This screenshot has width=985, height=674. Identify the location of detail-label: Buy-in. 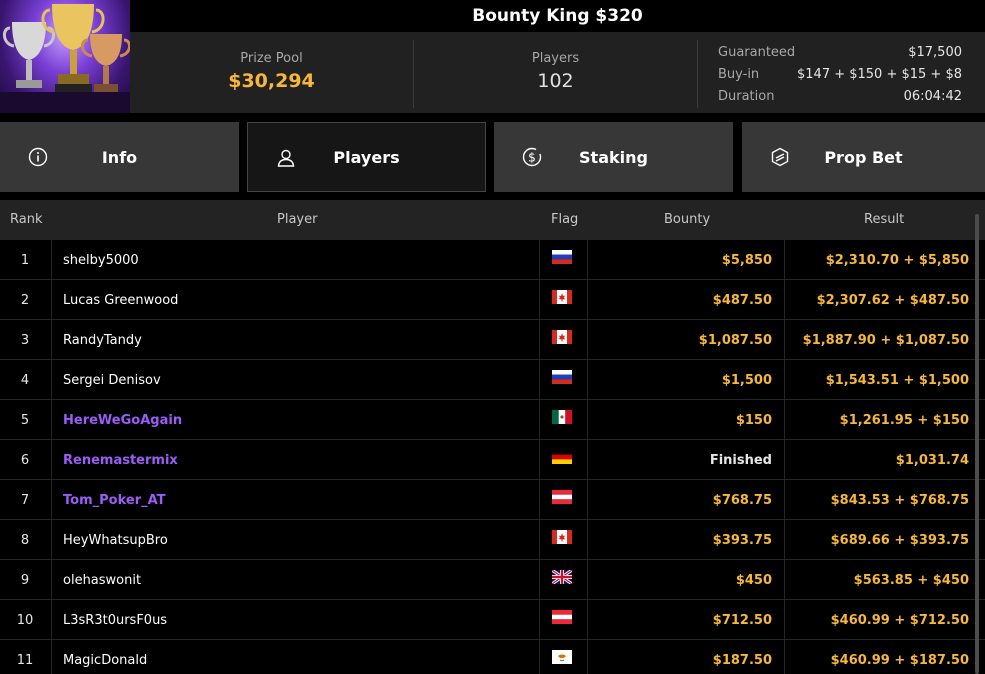
(739, 74).